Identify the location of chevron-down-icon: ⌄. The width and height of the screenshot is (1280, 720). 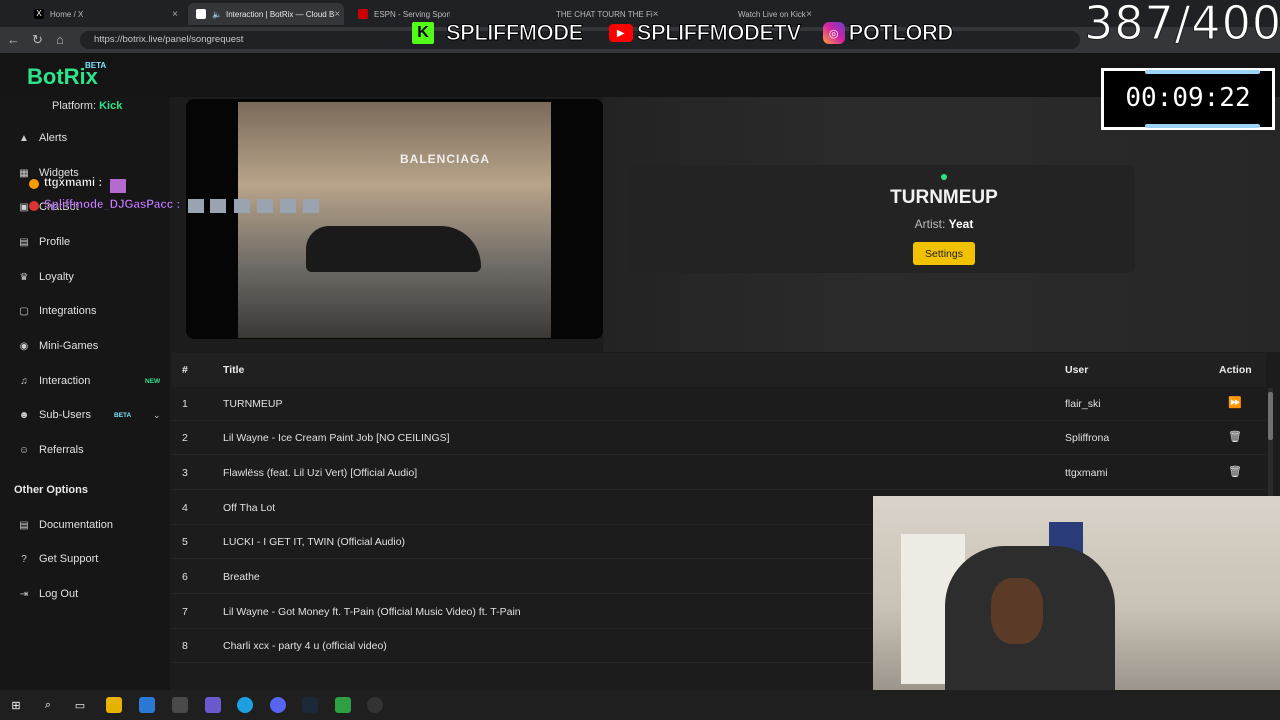
(157, 415).